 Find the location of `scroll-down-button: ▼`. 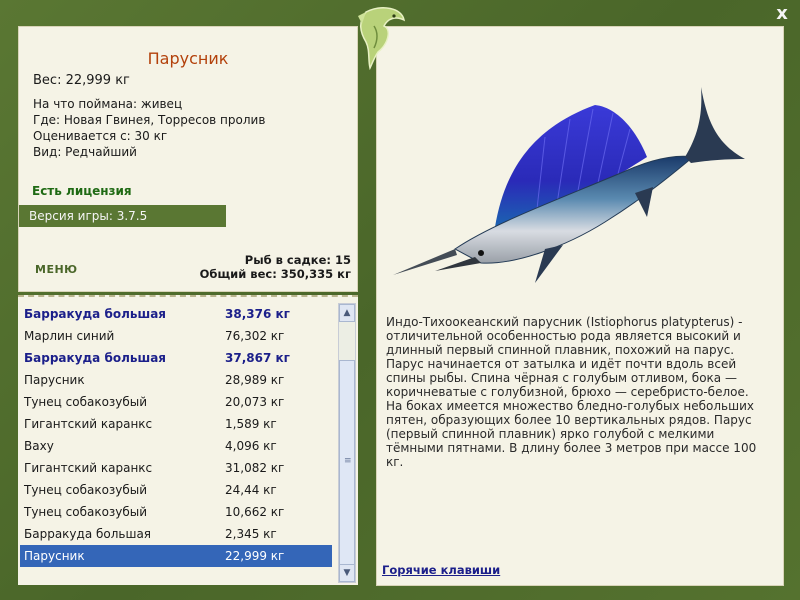

scroll-down-button: ▼ is located at coordinates (347, 573).